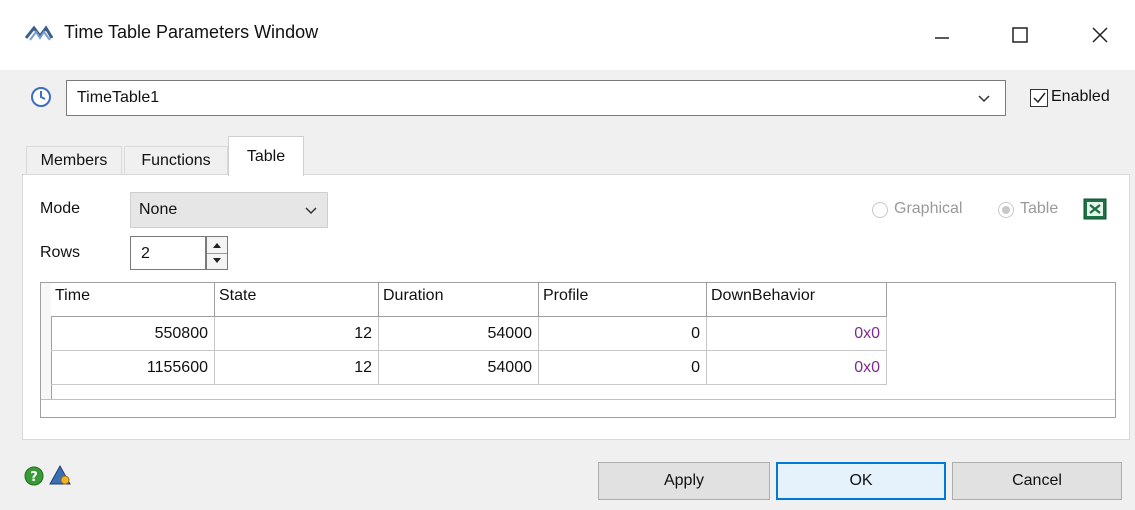 This screenshot has height=510, width=1135. Describe the element at coordinates (191, 32) in the screenshot. I see `window-title: Time Table Parameters Window` at that location.